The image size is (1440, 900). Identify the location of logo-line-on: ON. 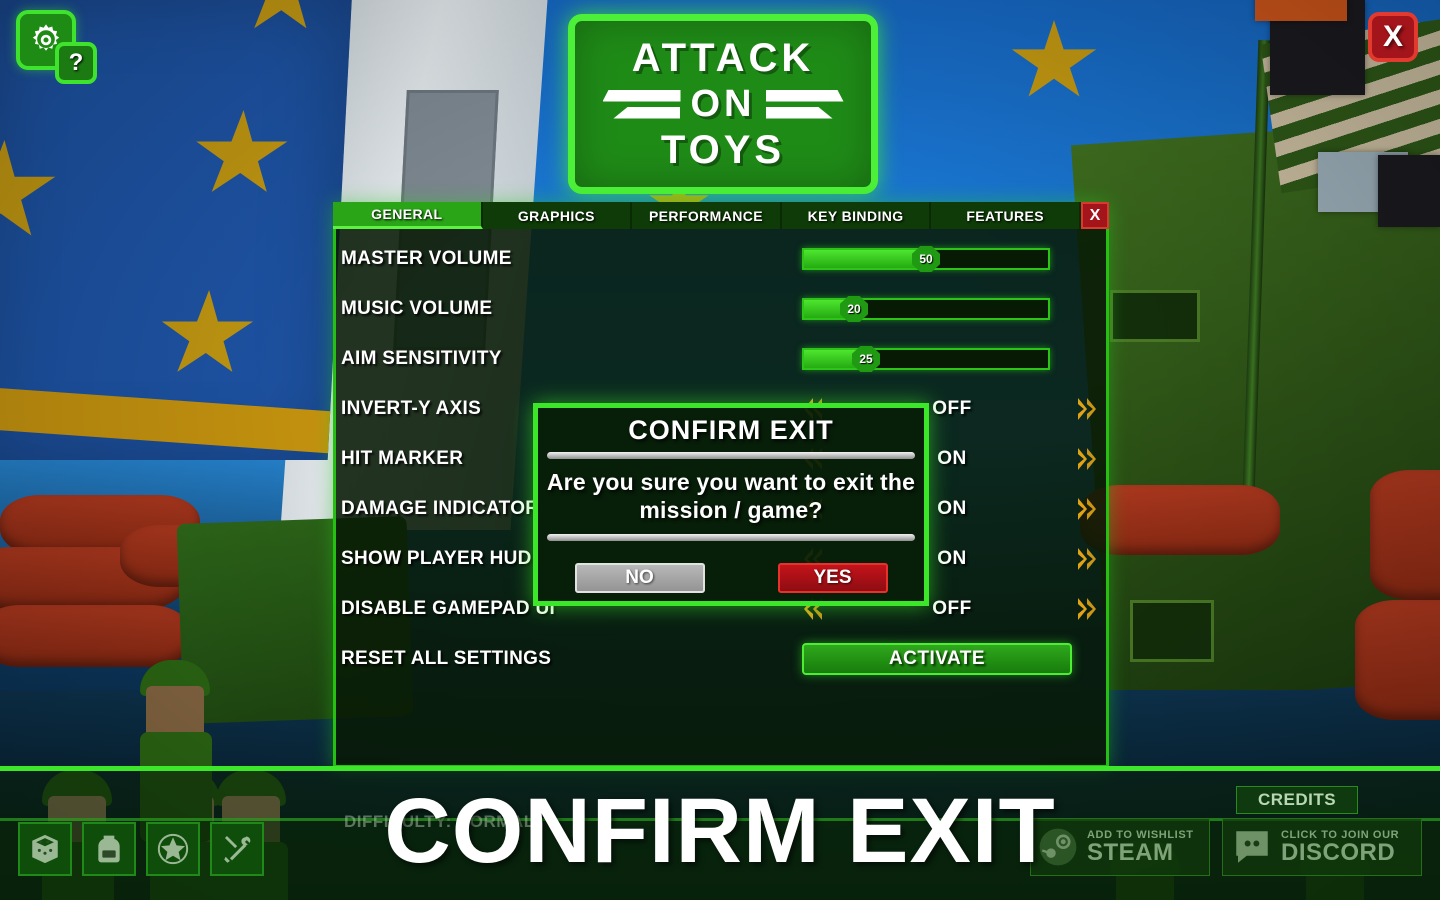
(723, 103).